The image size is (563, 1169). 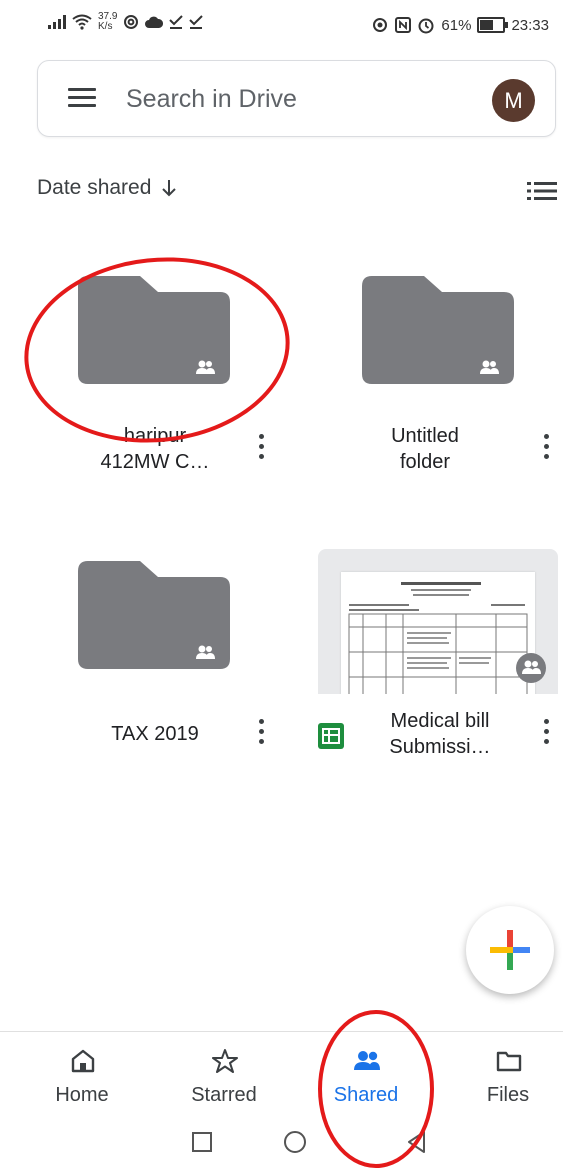 What do you see at coordinates (425, 449) in the screenshot?
I see `item-name: Untitled folder` at bounding box center [425, 449].